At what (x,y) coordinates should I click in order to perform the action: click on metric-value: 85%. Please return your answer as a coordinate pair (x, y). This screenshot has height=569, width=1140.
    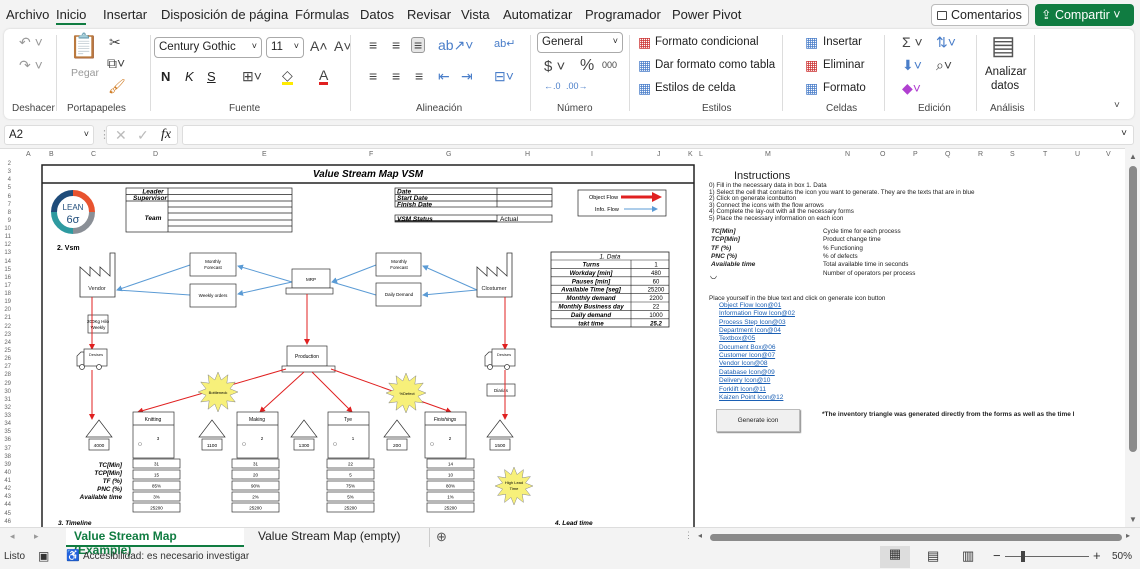
    Looking at the image, I should click on (156, 486).